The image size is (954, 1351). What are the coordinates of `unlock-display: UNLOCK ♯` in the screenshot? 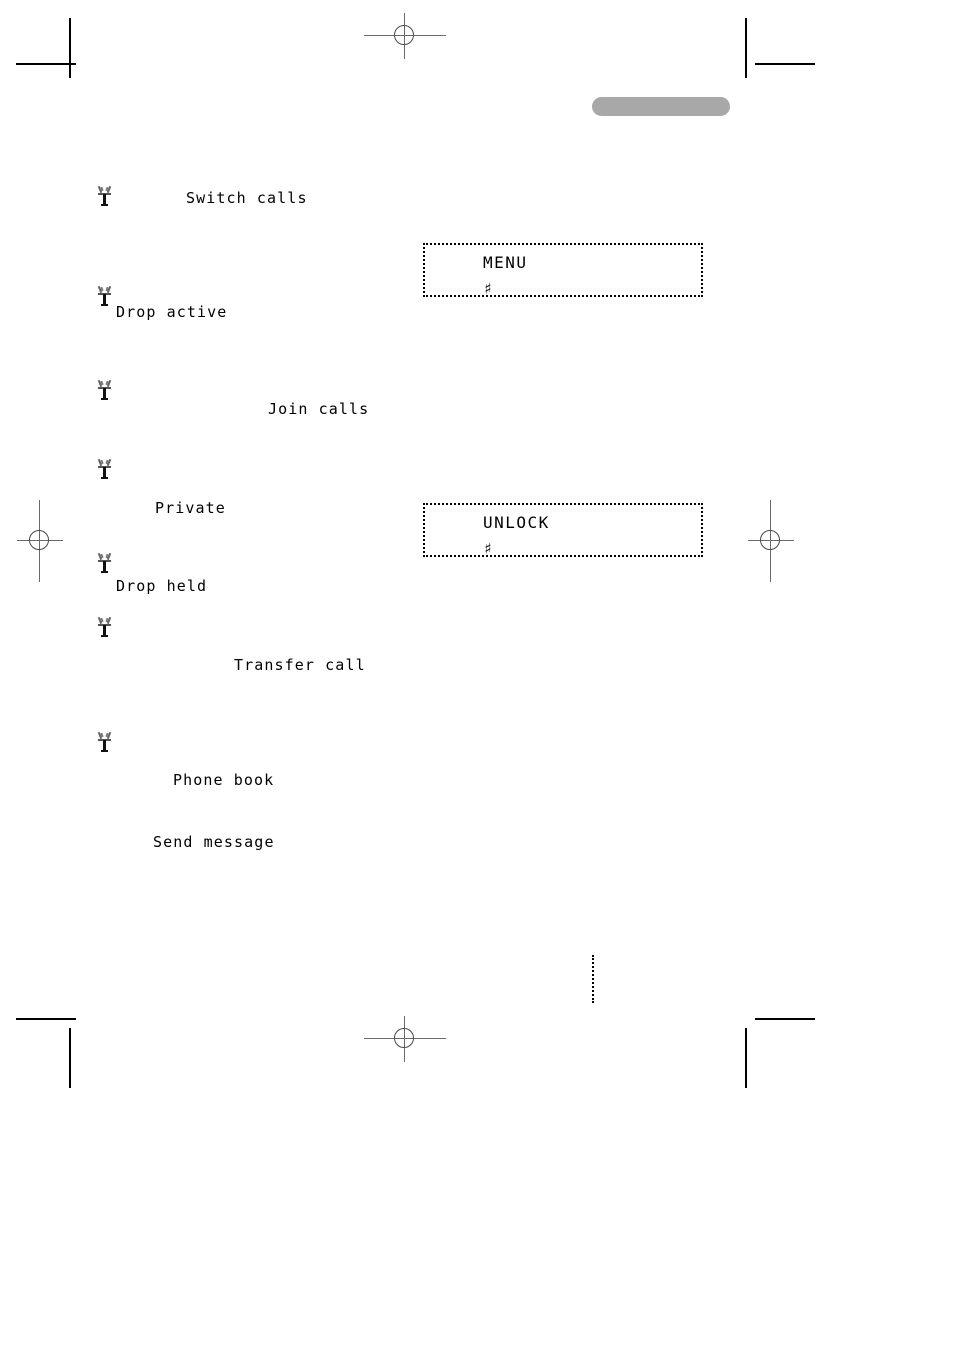 It's located at (563, 530).